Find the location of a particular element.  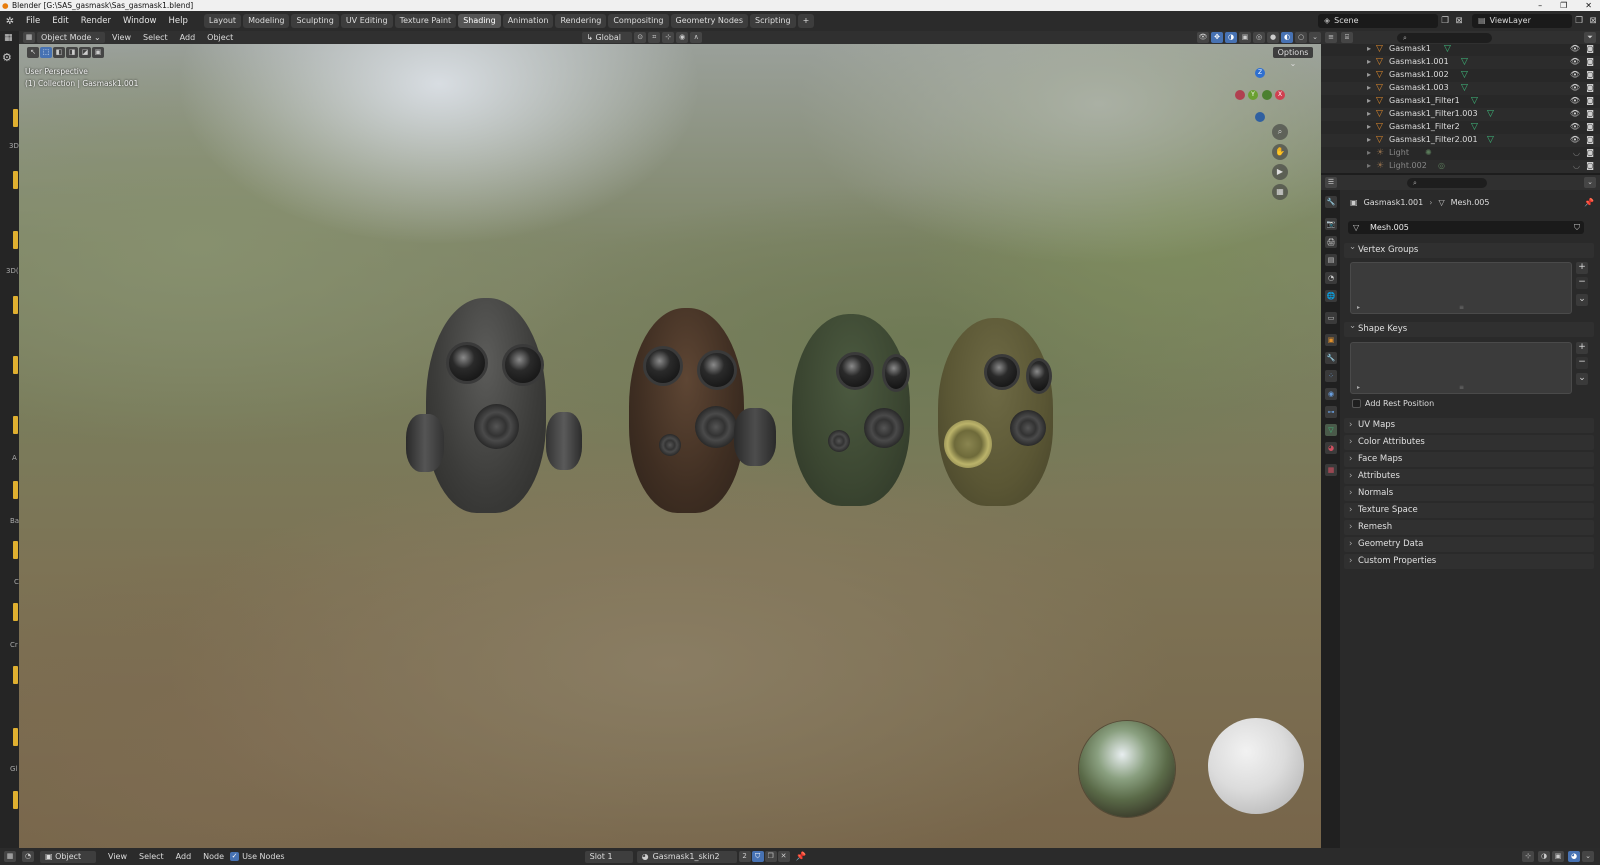

wireframe-shading-icon: ◎ is located at coordinates (1259, 37).